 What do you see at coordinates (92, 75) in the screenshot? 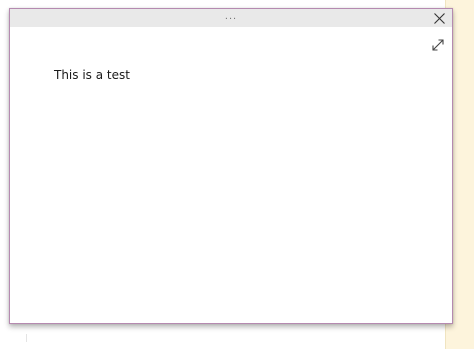
I see `note-text: This is a test` at bounding box center [92, 75].